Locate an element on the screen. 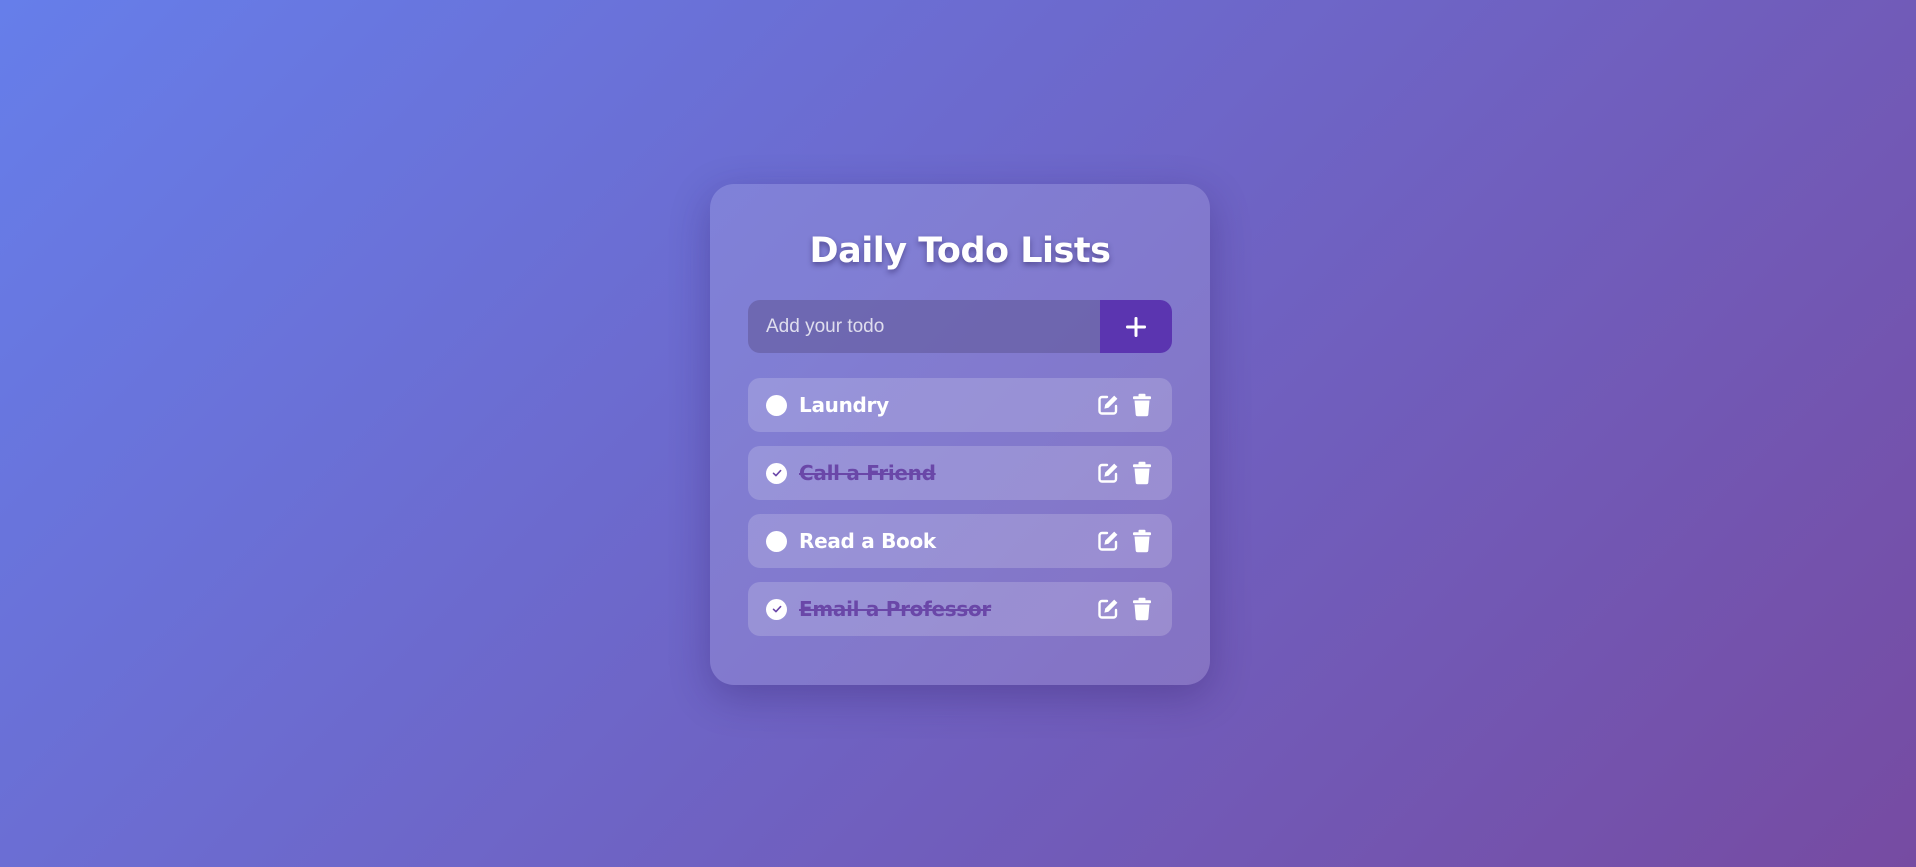 The image size is (1916, 867). add-todo-button is located at coordinates (1136, 326).